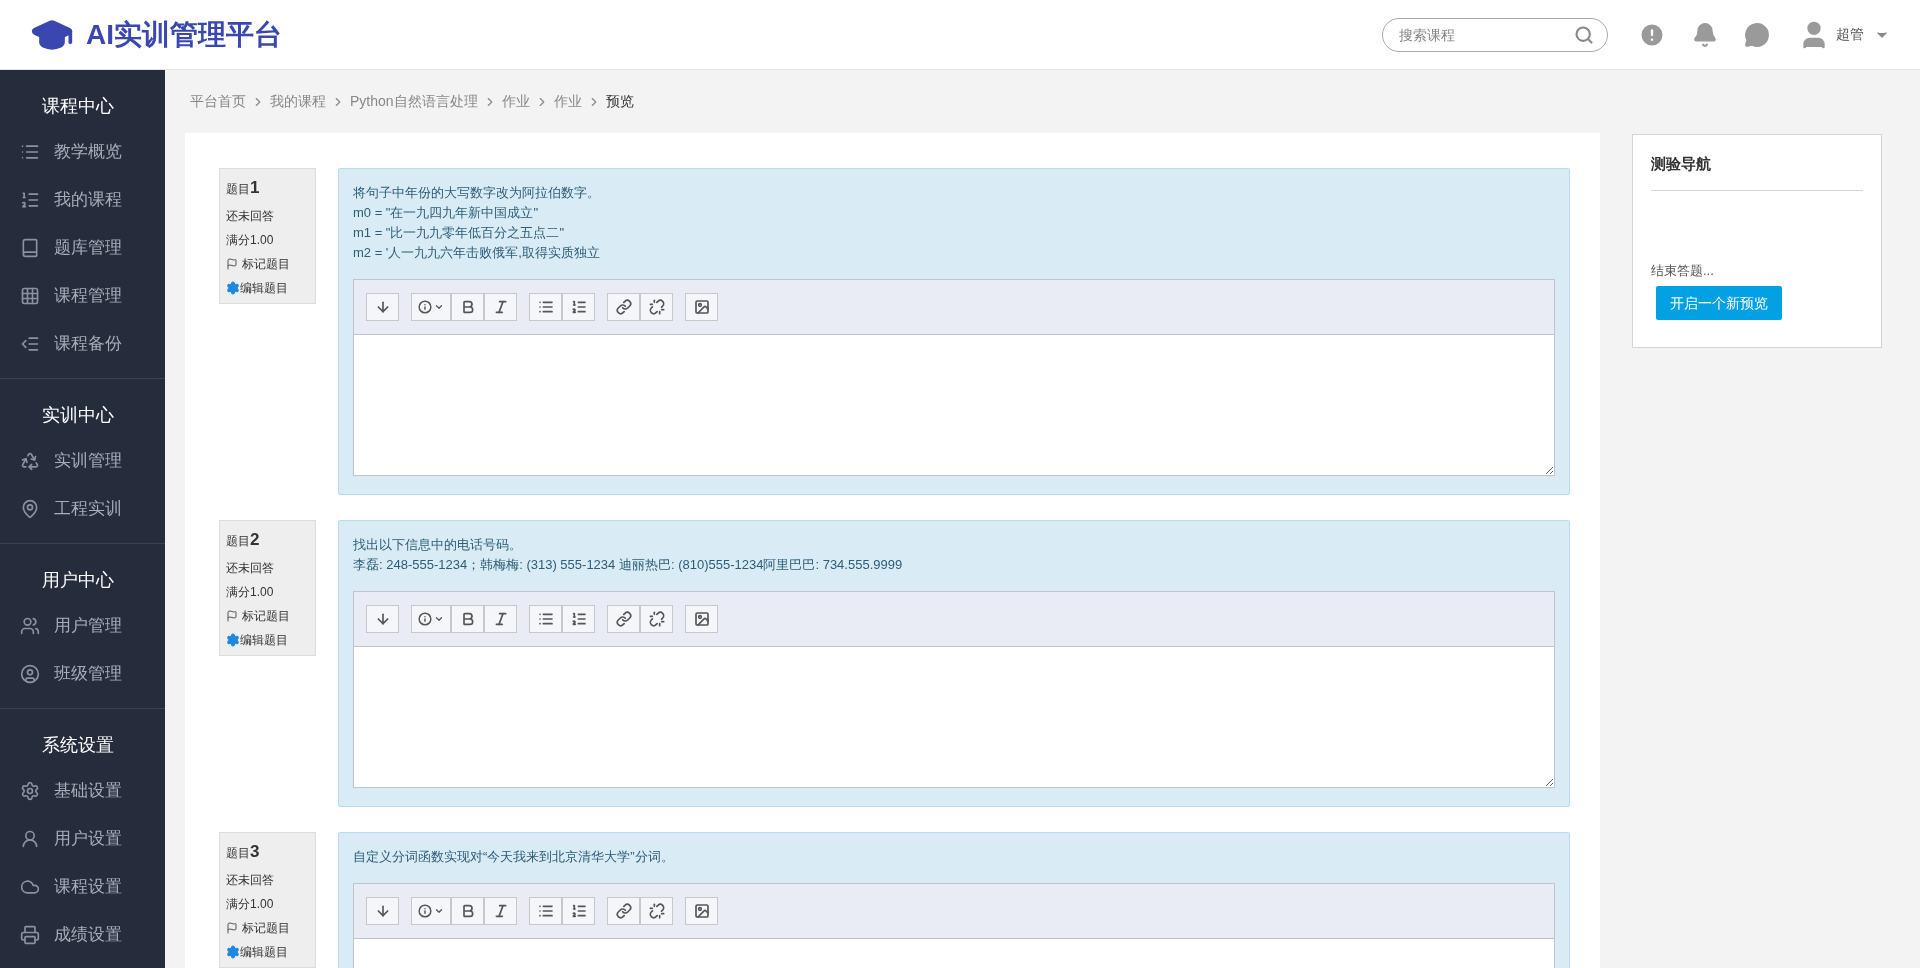 The image size is (1920, 968). I want to click on sidebar-item: 教学概览, so click(88, 152).